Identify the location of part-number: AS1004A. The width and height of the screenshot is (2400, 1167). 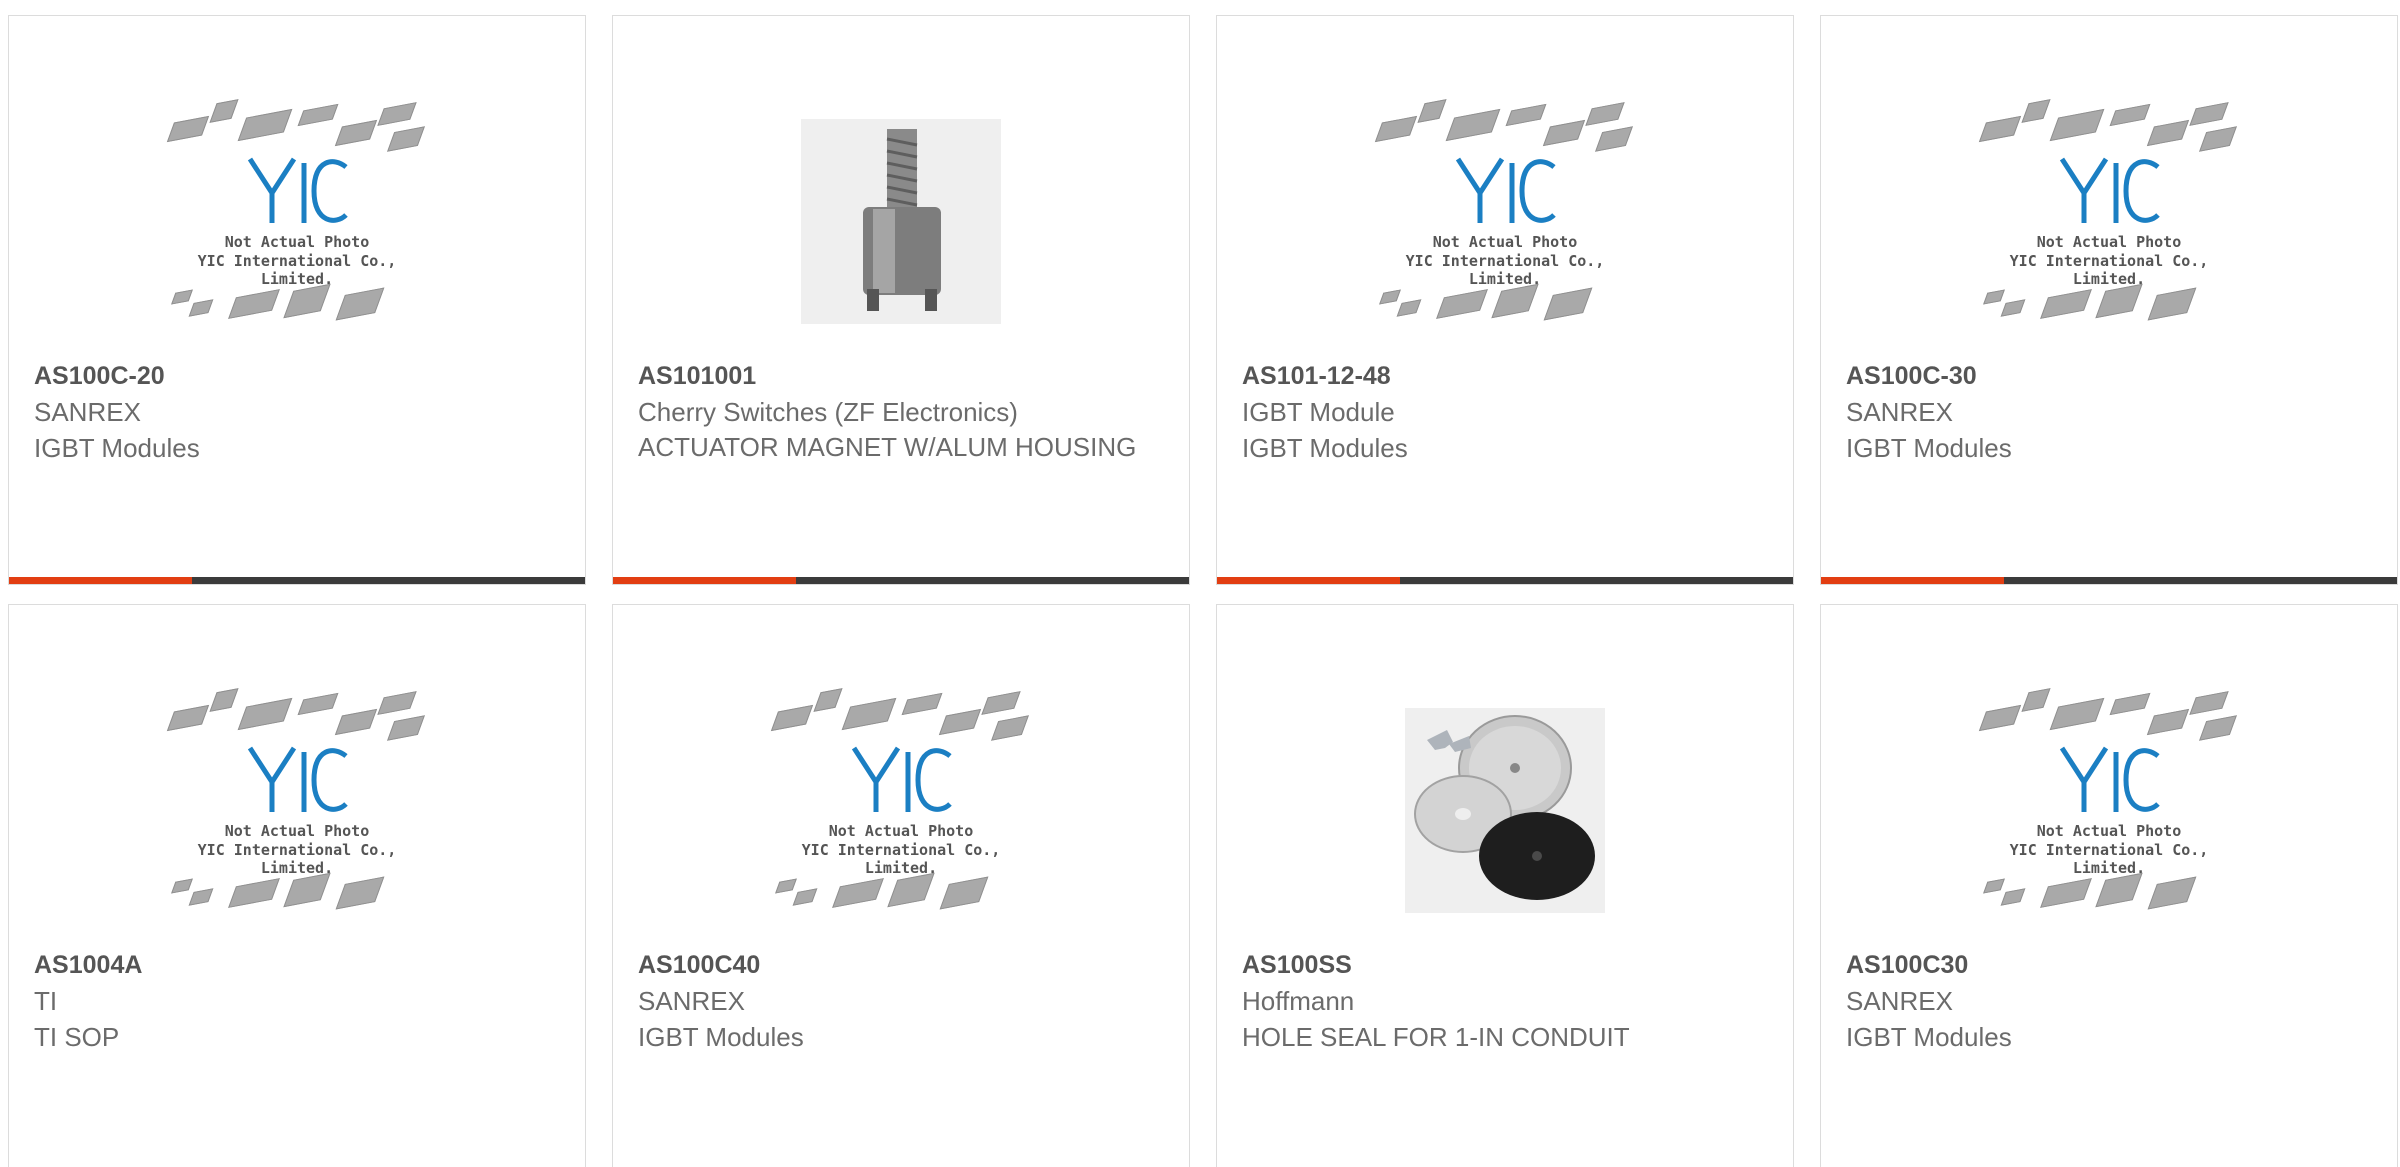
(299, 965).